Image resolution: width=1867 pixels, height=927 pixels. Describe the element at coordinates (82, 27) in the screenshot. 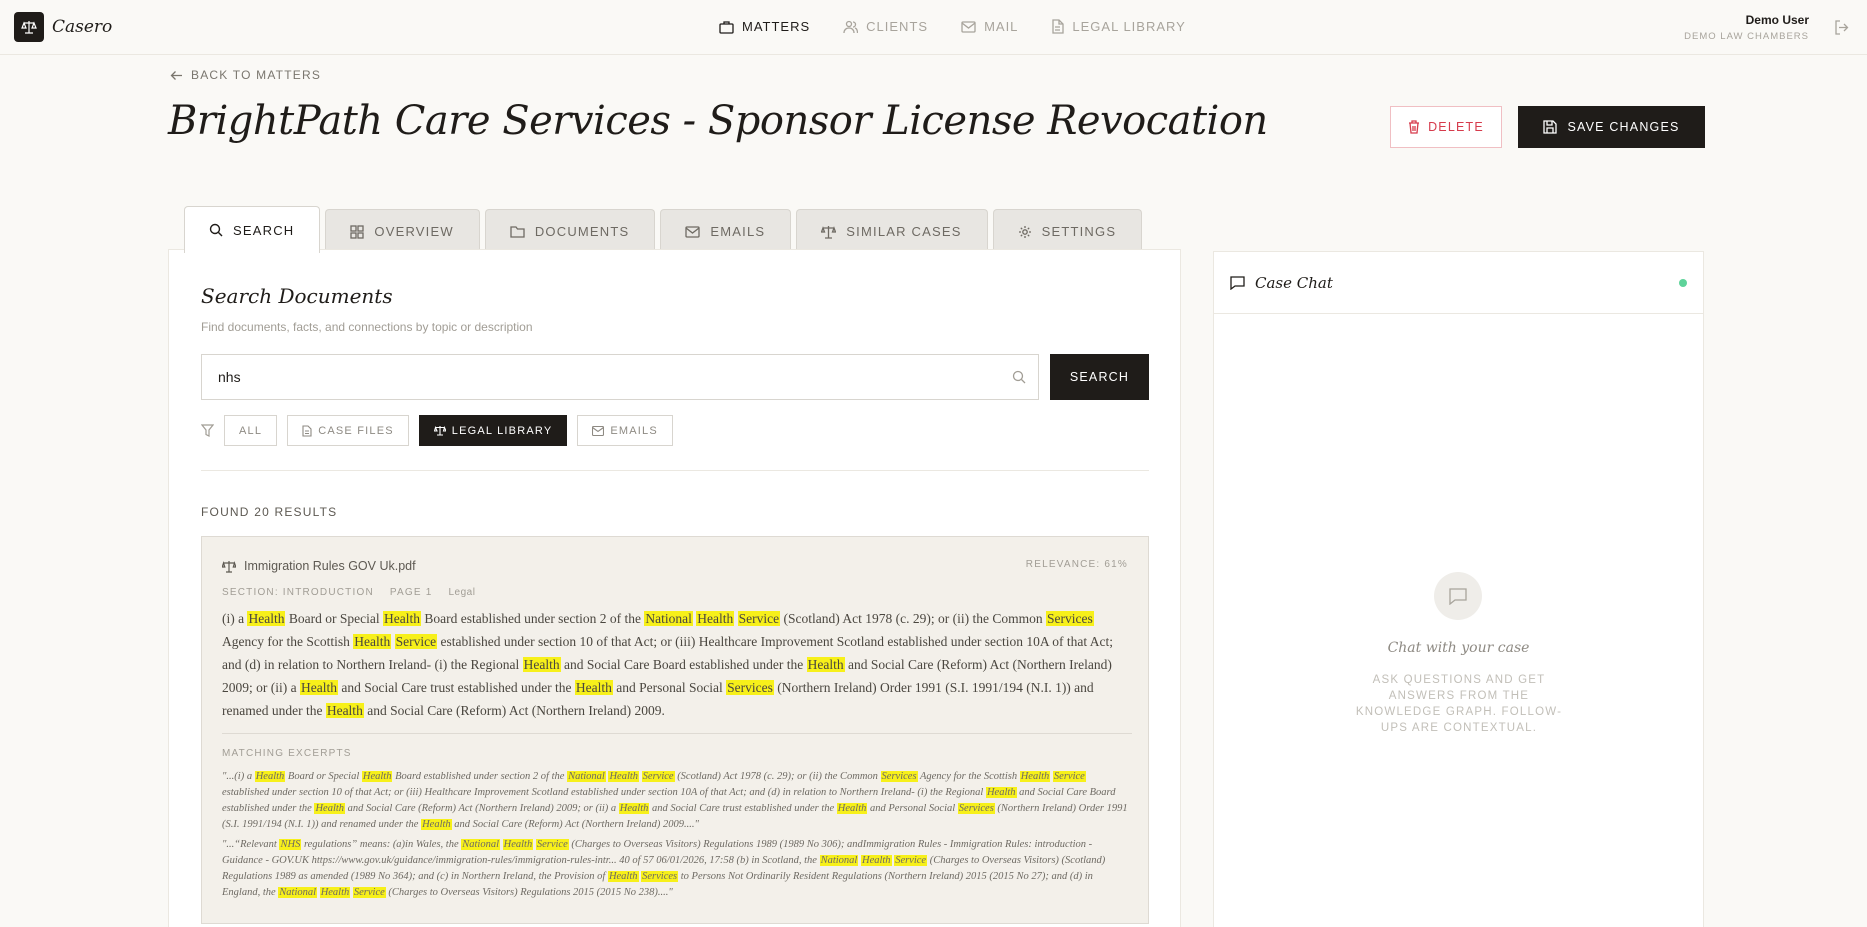

I see `brand-name: Casero` at that location.